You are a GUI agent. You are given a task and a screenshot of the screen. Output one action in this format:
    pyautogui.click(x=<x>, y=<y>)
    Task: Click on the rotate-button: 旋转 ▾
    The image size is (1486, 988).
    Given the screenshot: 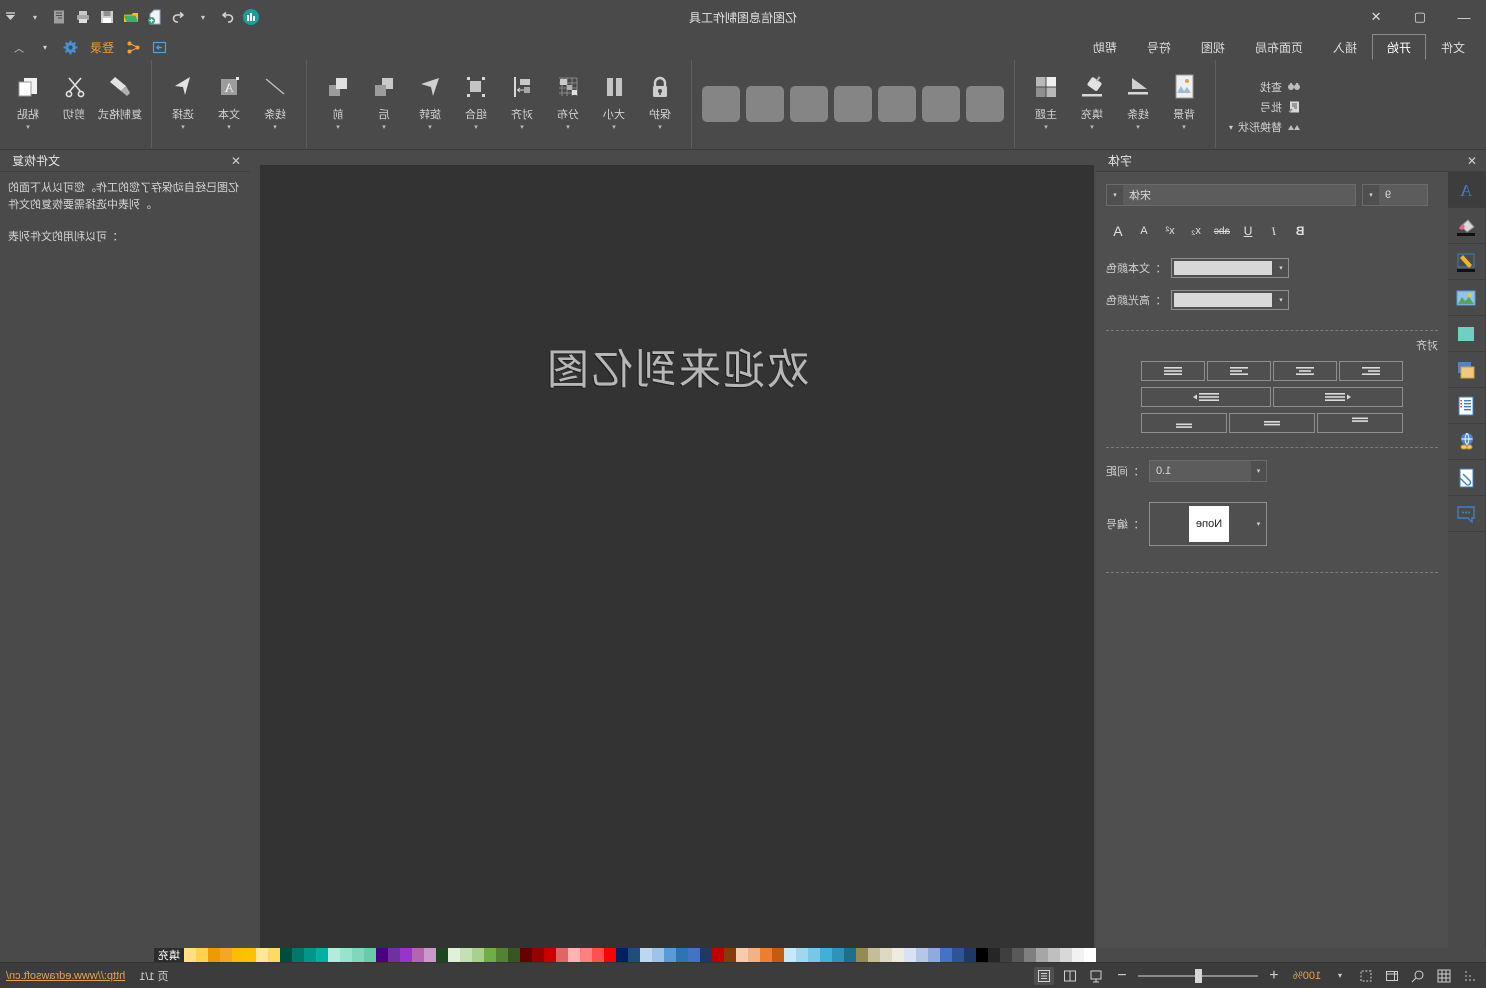 What is the action you would take?
    pyautogui.click(x=430, y=99)
    